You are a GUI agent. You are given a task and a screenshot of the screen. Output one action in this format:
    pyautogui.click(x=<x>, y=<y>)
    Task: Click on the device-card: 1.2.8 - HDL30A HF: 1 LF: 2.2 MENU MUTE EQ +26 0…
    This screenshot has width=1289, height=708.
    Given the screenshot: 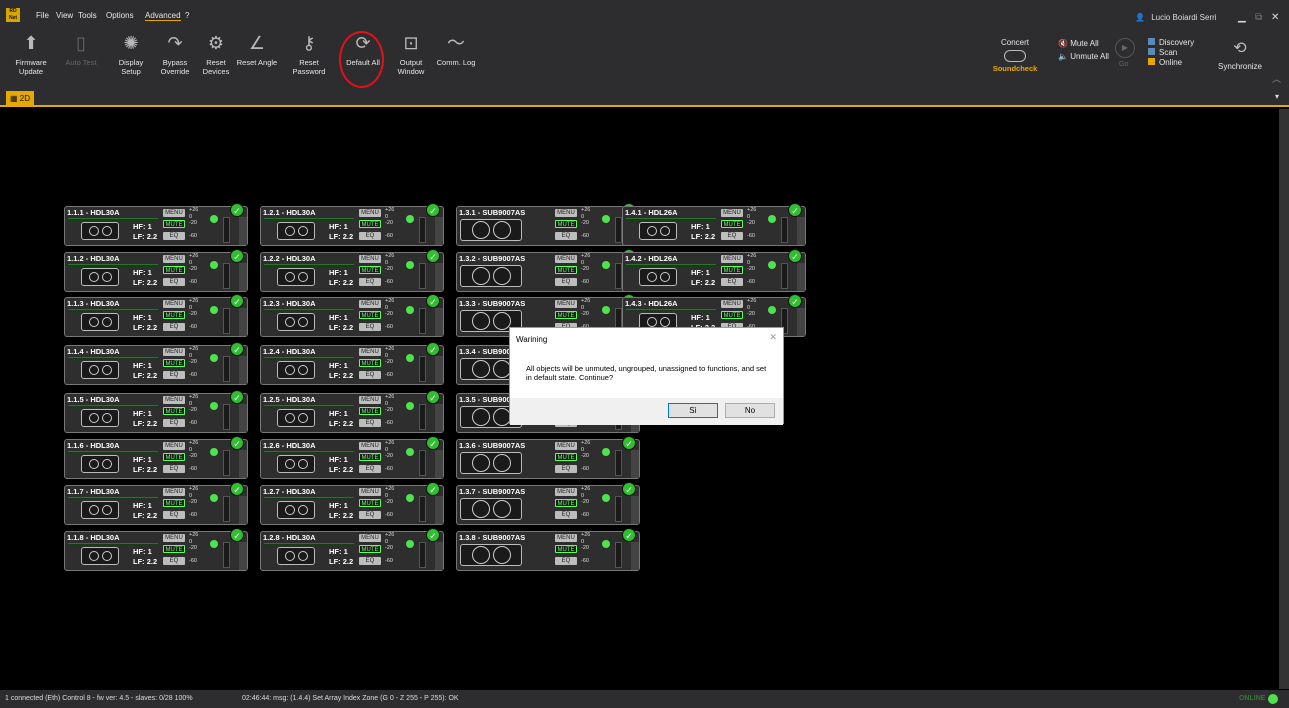 What is the action you would take?
    pyautogui.click(x=352, y=549)
    